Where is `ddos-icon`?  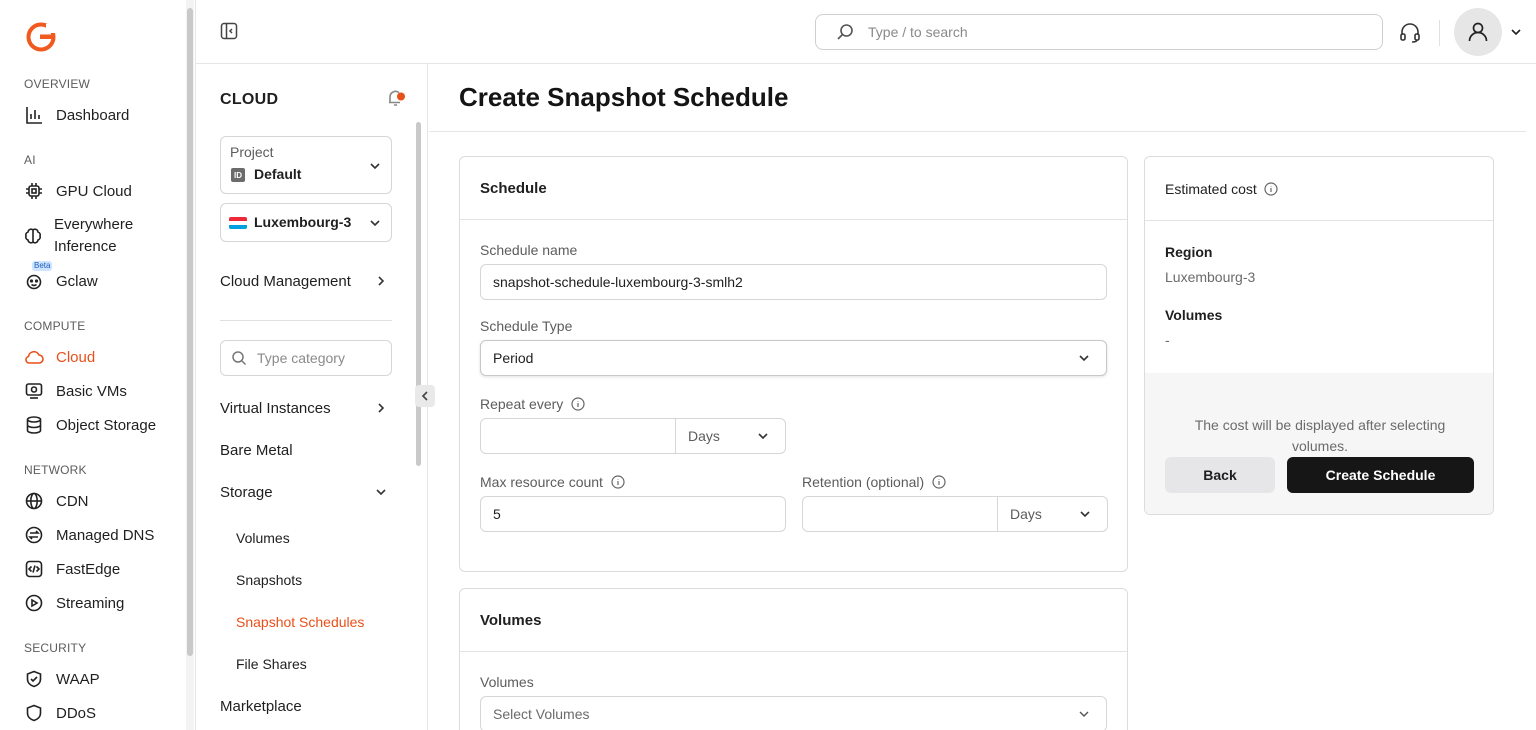
ddos-icon is located at coordinates (34, 713).